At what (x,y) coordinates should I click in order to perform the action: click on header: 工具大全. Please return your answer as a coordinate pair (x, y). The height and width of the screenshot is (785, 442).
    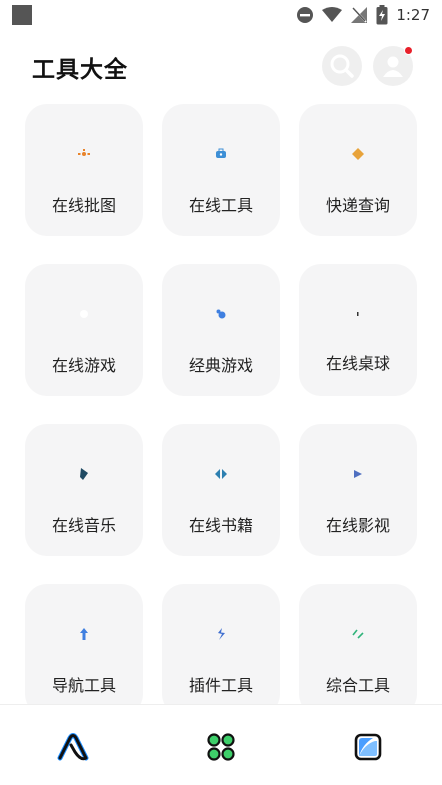
    Looking at the image, I should click on (221, 68).